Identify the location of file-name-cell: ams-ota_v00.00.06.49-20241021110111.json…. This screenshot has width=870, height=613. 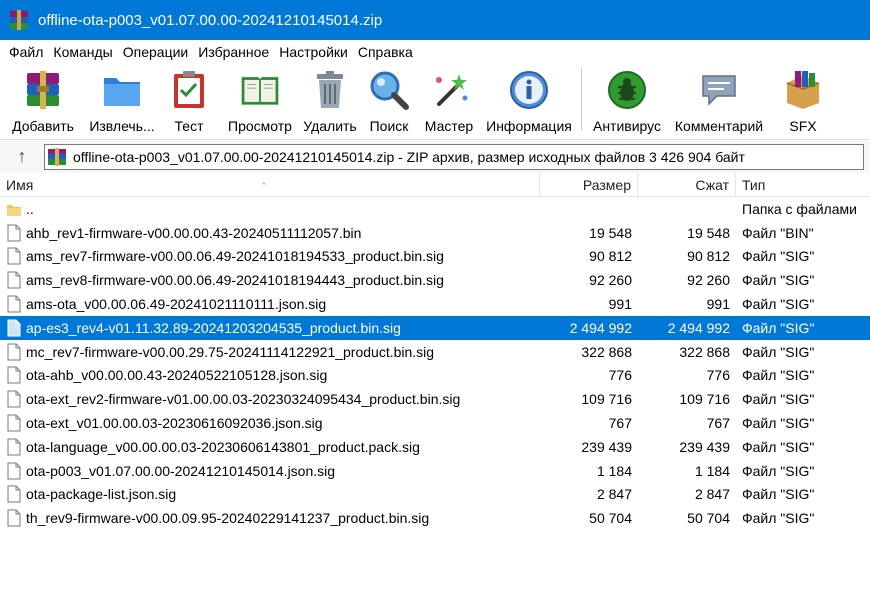
(270, 304).